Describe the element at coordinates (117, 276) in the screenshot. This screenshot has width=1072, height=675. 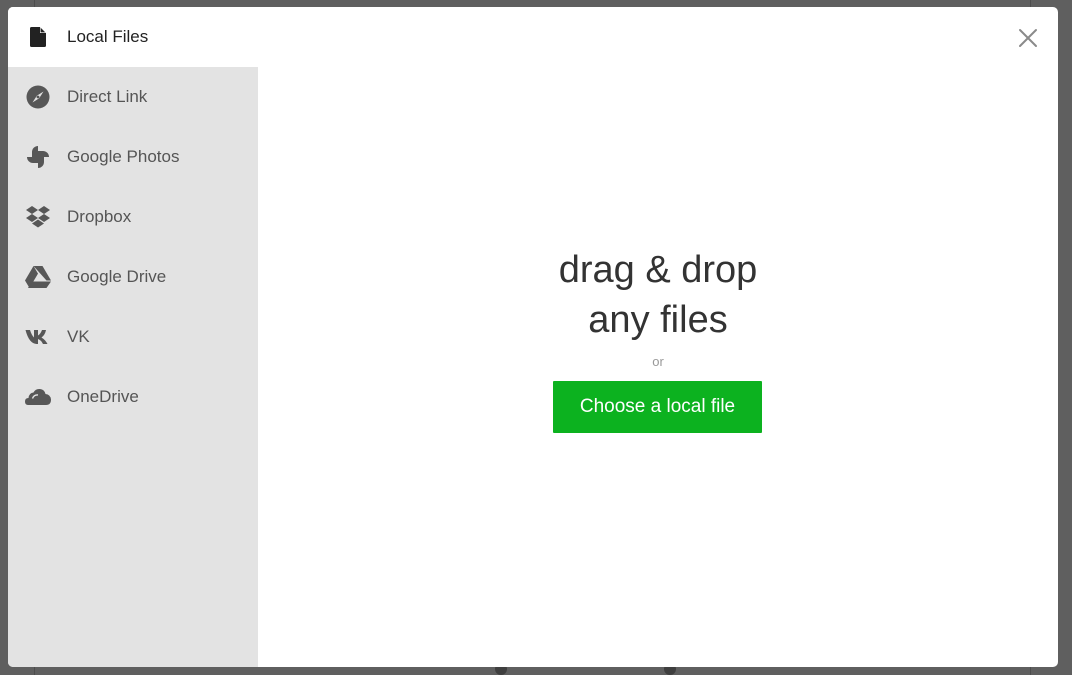
I see `sidebar-item-label: Google Drive` at that location.